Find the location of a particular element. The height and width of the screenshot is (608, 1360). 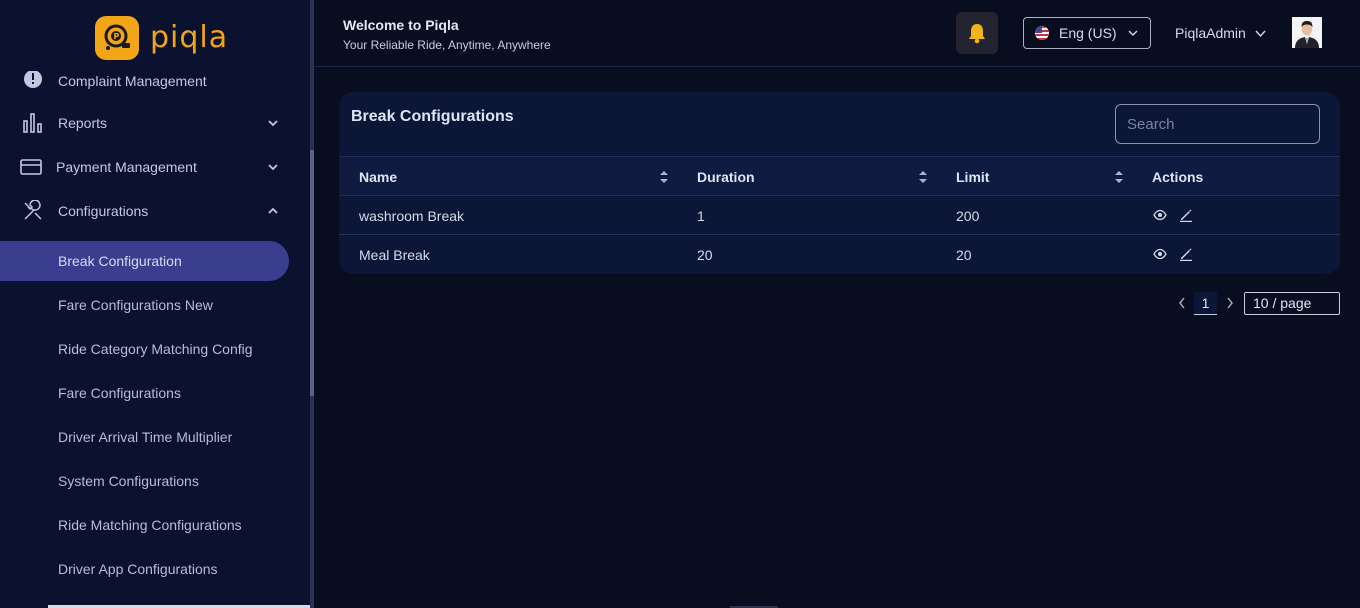

avatar is located at coordinates (1307, 32).